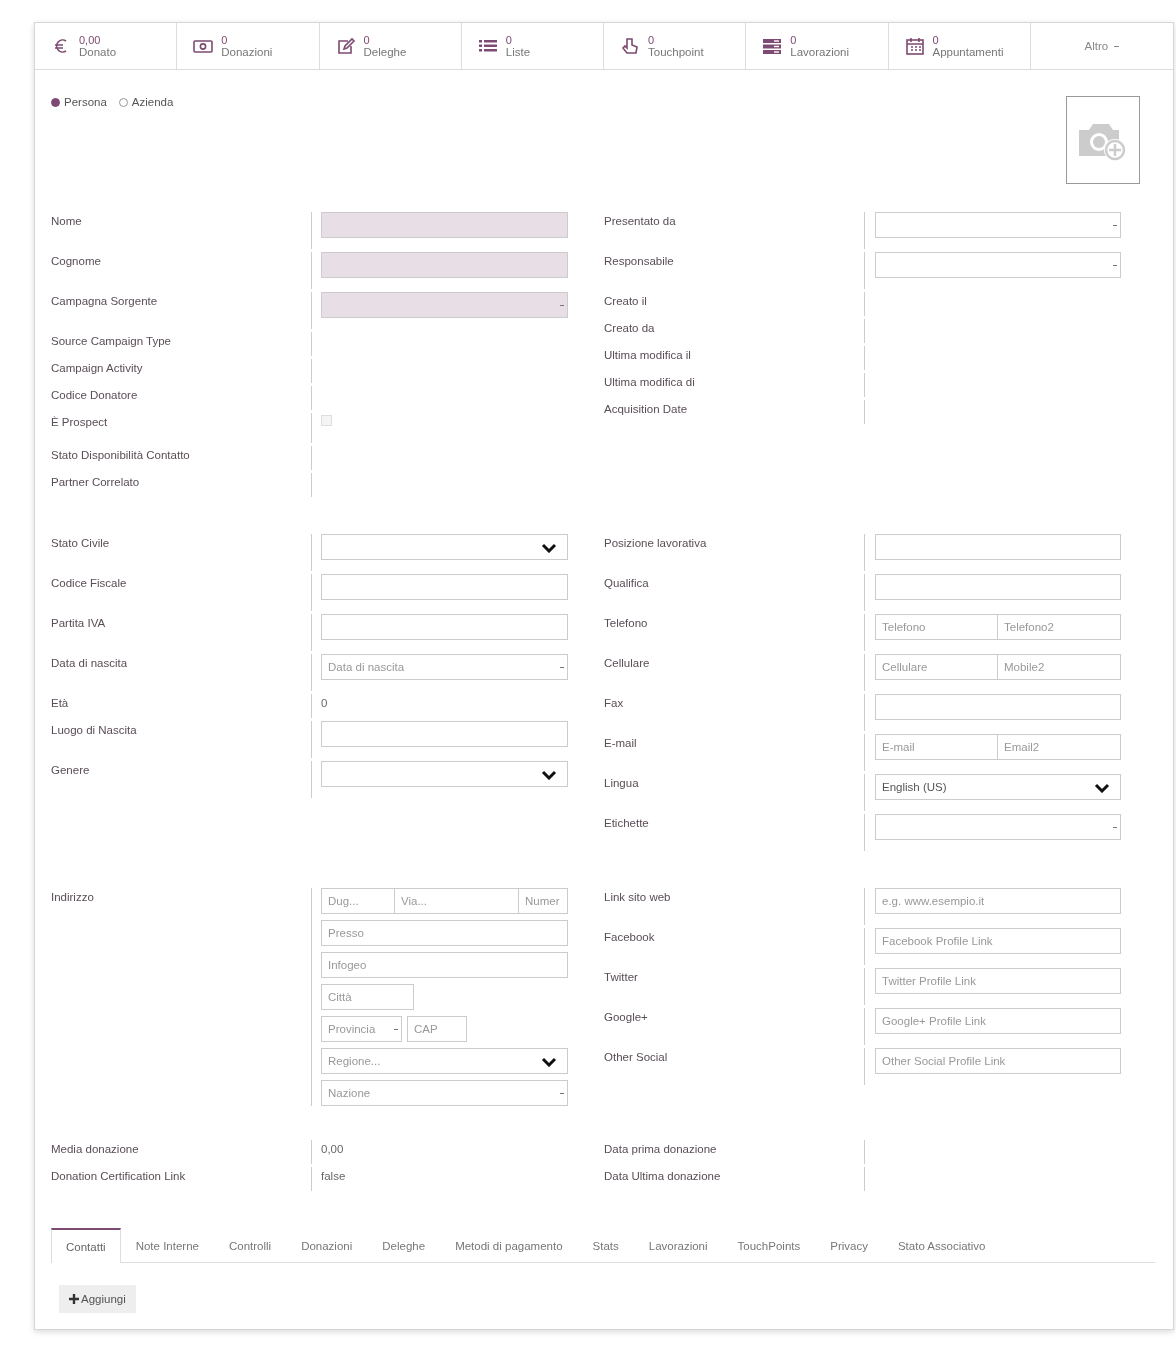 This screenshot has height=1353, width=1176. I want to click on input-field: Numer, so click(543, 901).